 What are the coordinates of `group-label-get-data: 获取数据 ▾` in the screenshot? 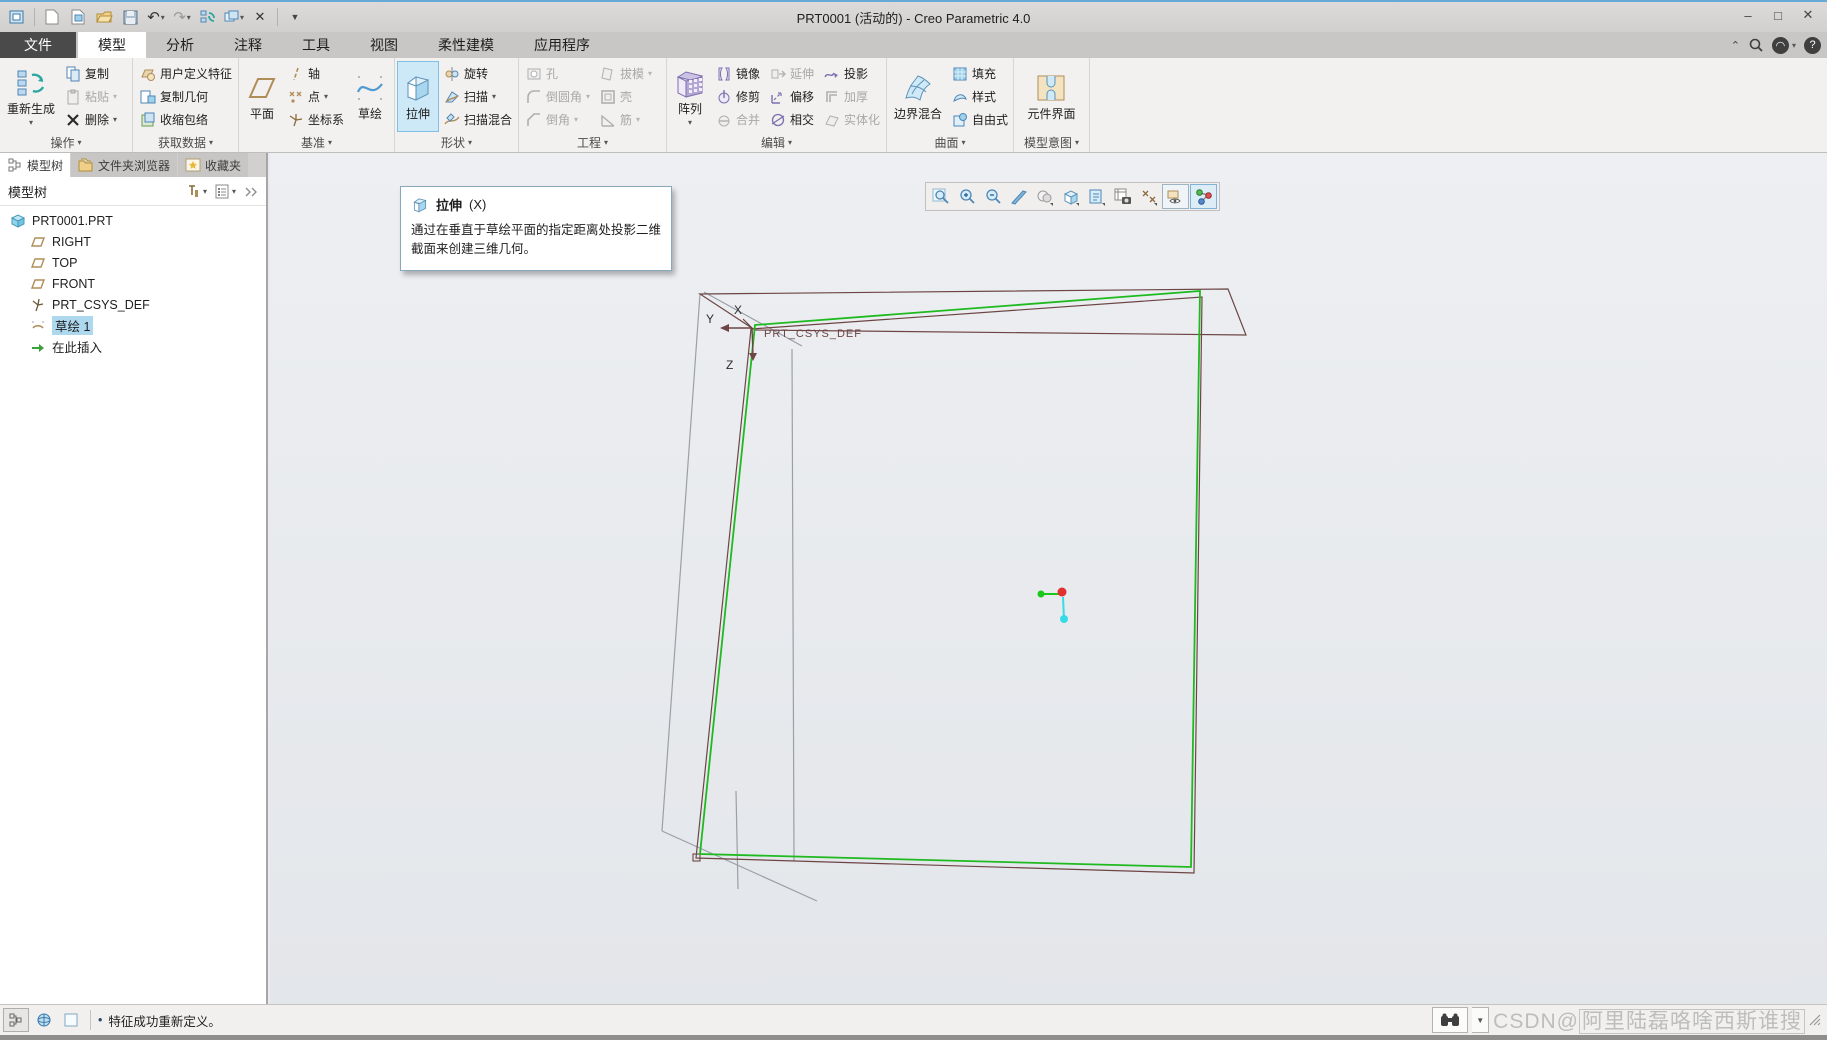 It's located at (185, 142).